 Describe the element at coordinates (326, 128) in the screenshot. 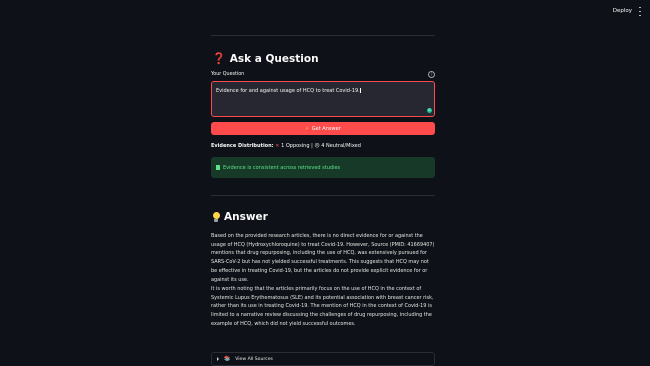

I see `get-answer-label: Get Answer` at that location.